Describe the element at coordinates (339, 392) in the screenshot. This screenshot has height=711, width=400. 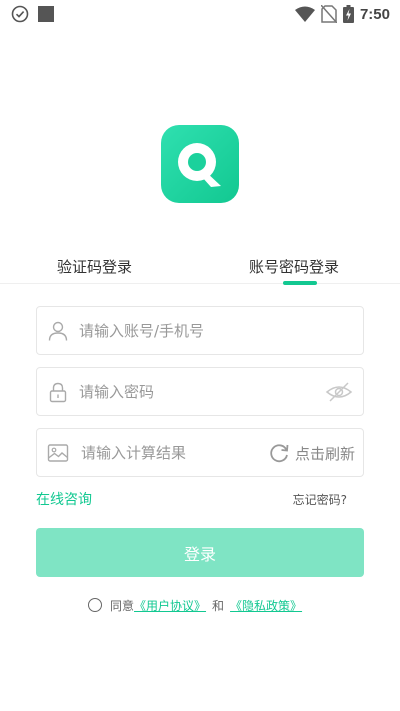
I see `eye-hidden-icon` at that location.